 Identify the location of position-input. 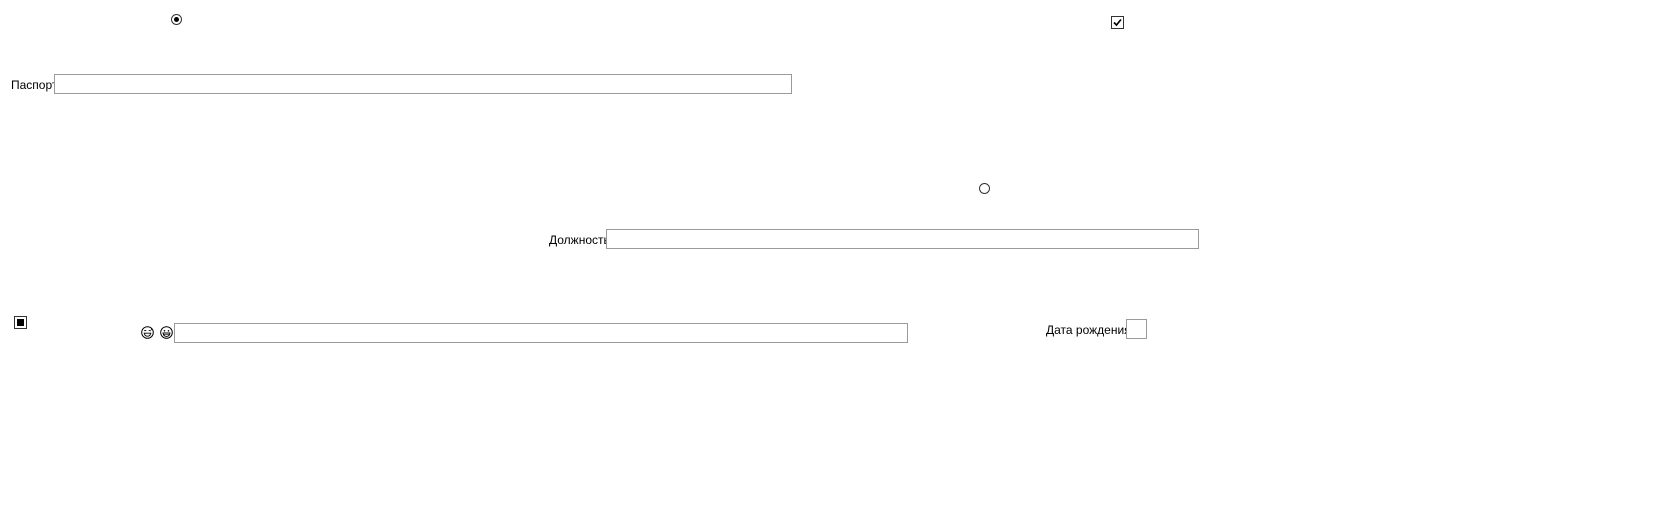
(902, 239).